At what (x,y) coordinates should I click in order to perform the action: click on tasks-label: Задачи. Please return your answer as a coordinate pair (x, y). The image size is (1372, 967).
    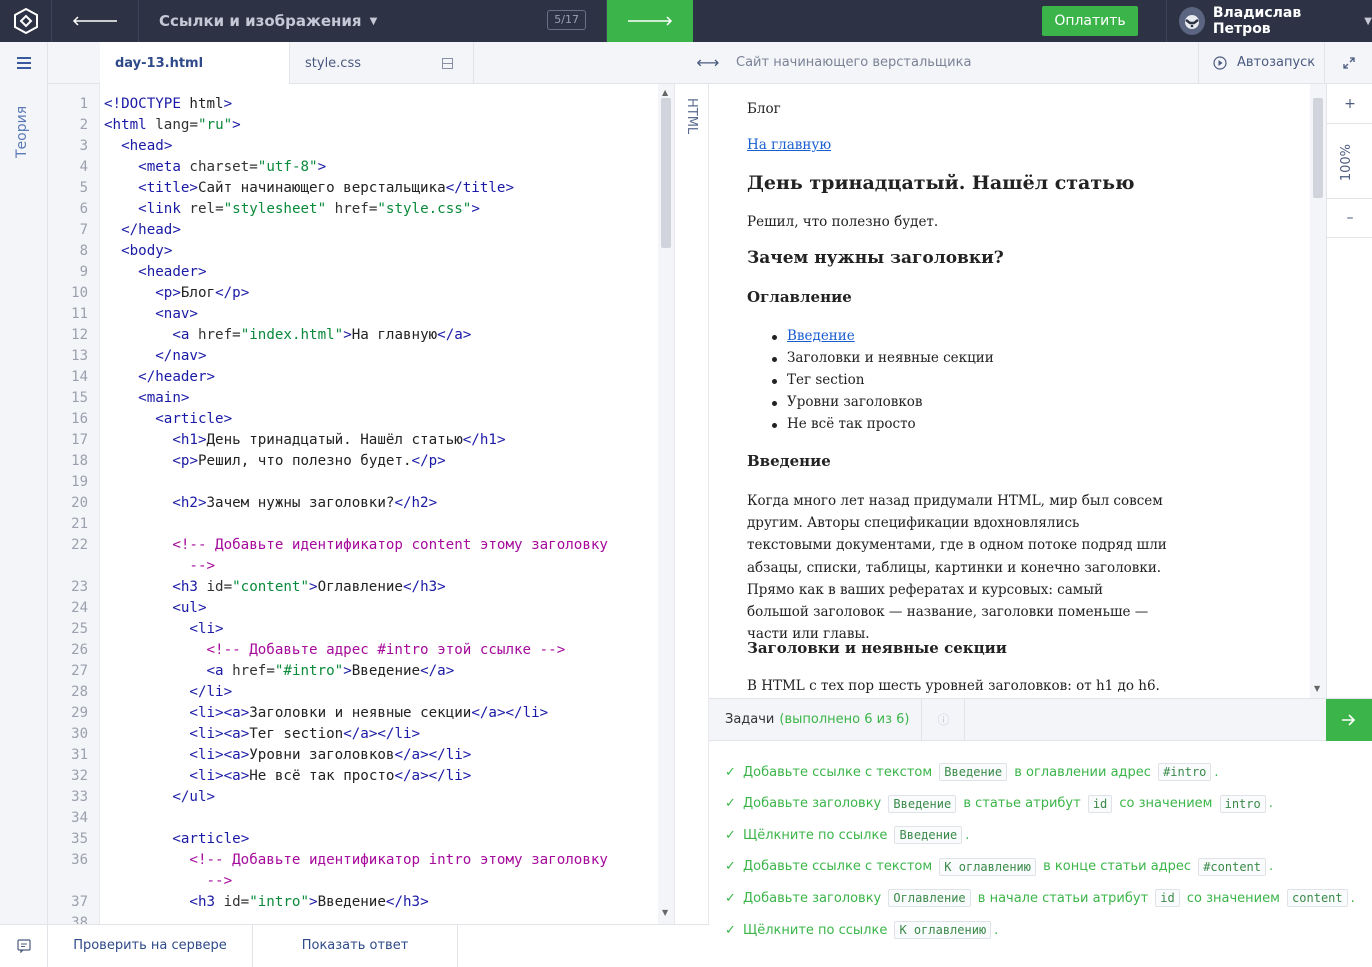
    Looking at the image, I should click on (750, 719).